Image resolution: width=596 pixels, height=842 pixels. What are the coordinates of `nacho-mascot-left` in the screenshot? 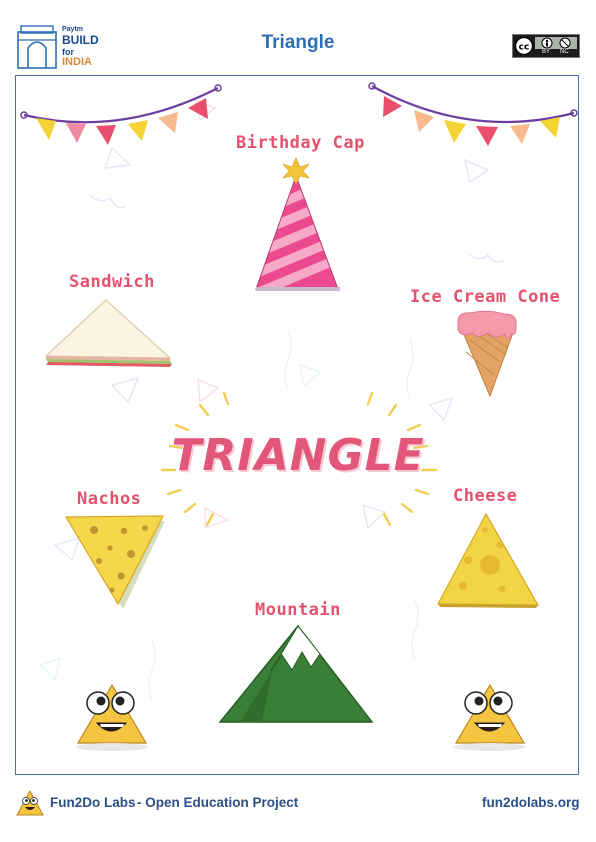 It's located at (112, 717).